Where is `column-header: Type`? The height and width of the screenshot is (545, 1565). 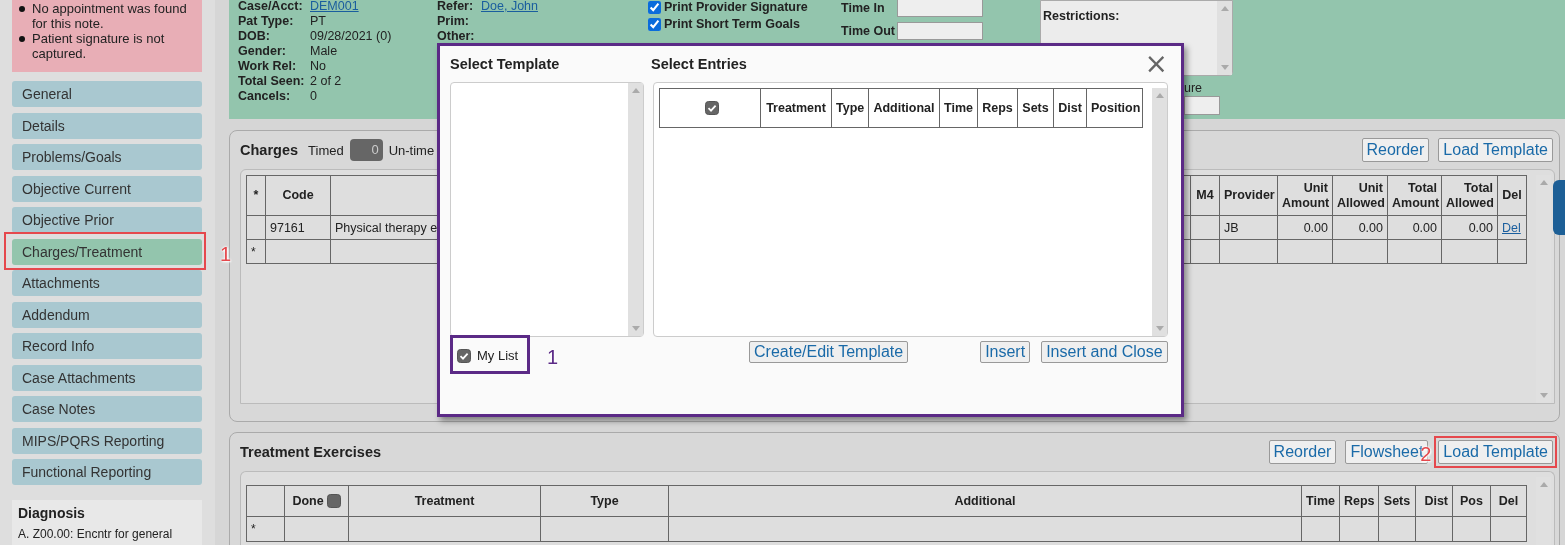
column-header: Type is located at coordinates (850, 108).